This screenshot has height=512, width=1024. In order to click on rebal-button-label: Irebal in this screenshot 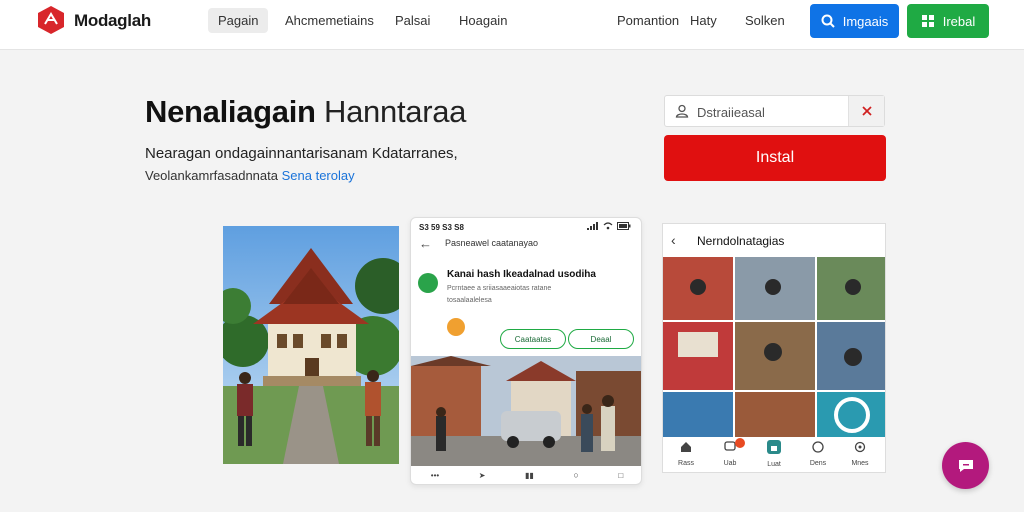, I will do `click(959, 21)`.